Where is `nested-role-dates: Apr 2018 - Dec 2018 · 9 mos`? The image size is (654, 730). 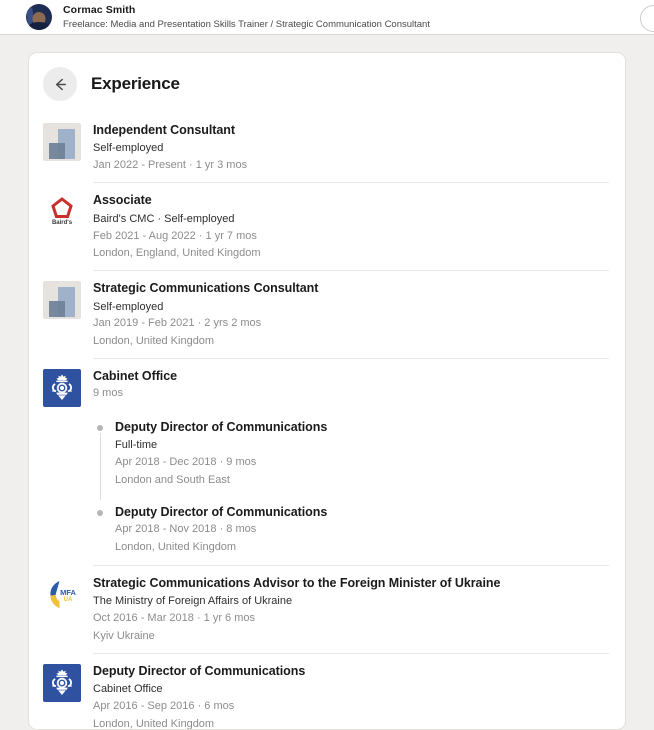
nested-role-dates: Apr 2018 - Dec 2018 · 9 mos is located at coordinates (362, 462).